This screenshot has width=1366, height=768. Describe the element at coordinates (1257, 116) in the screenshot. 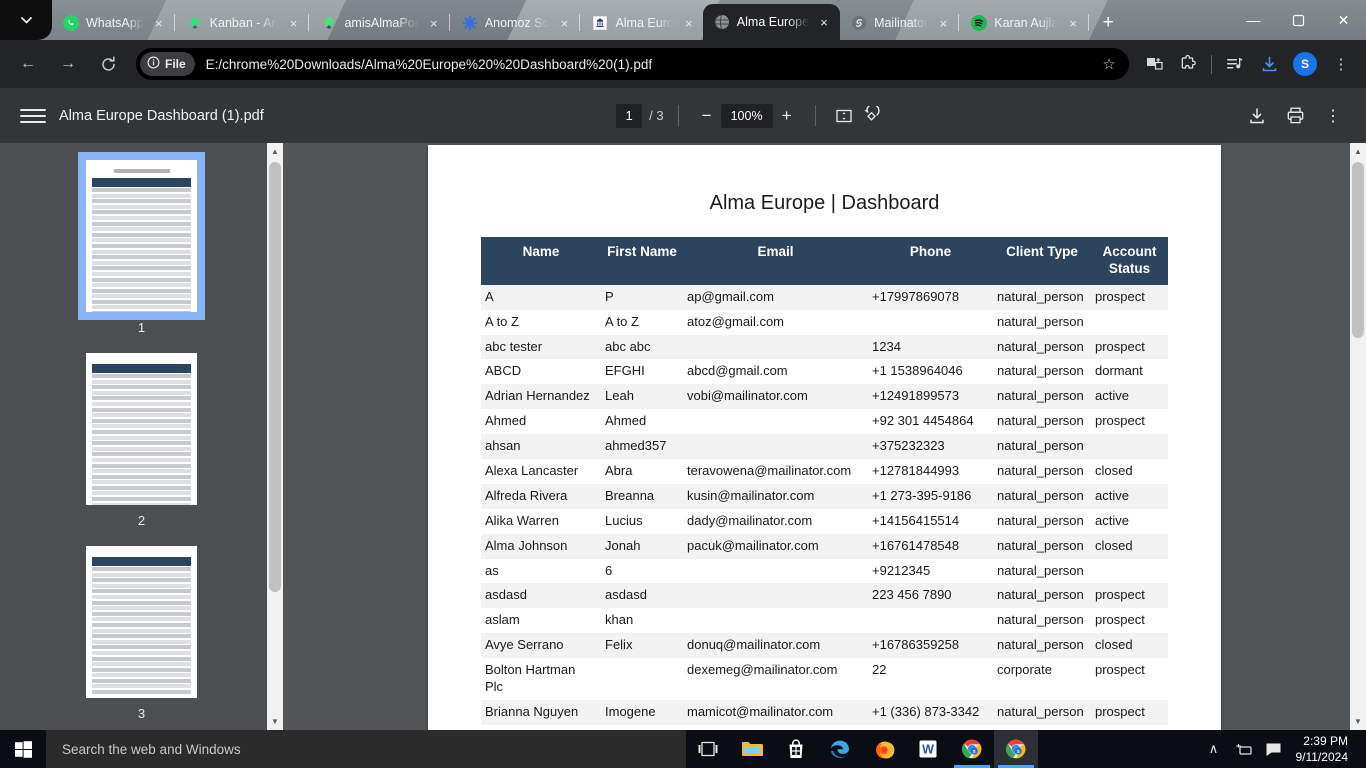

I see `download-icon` at that location.